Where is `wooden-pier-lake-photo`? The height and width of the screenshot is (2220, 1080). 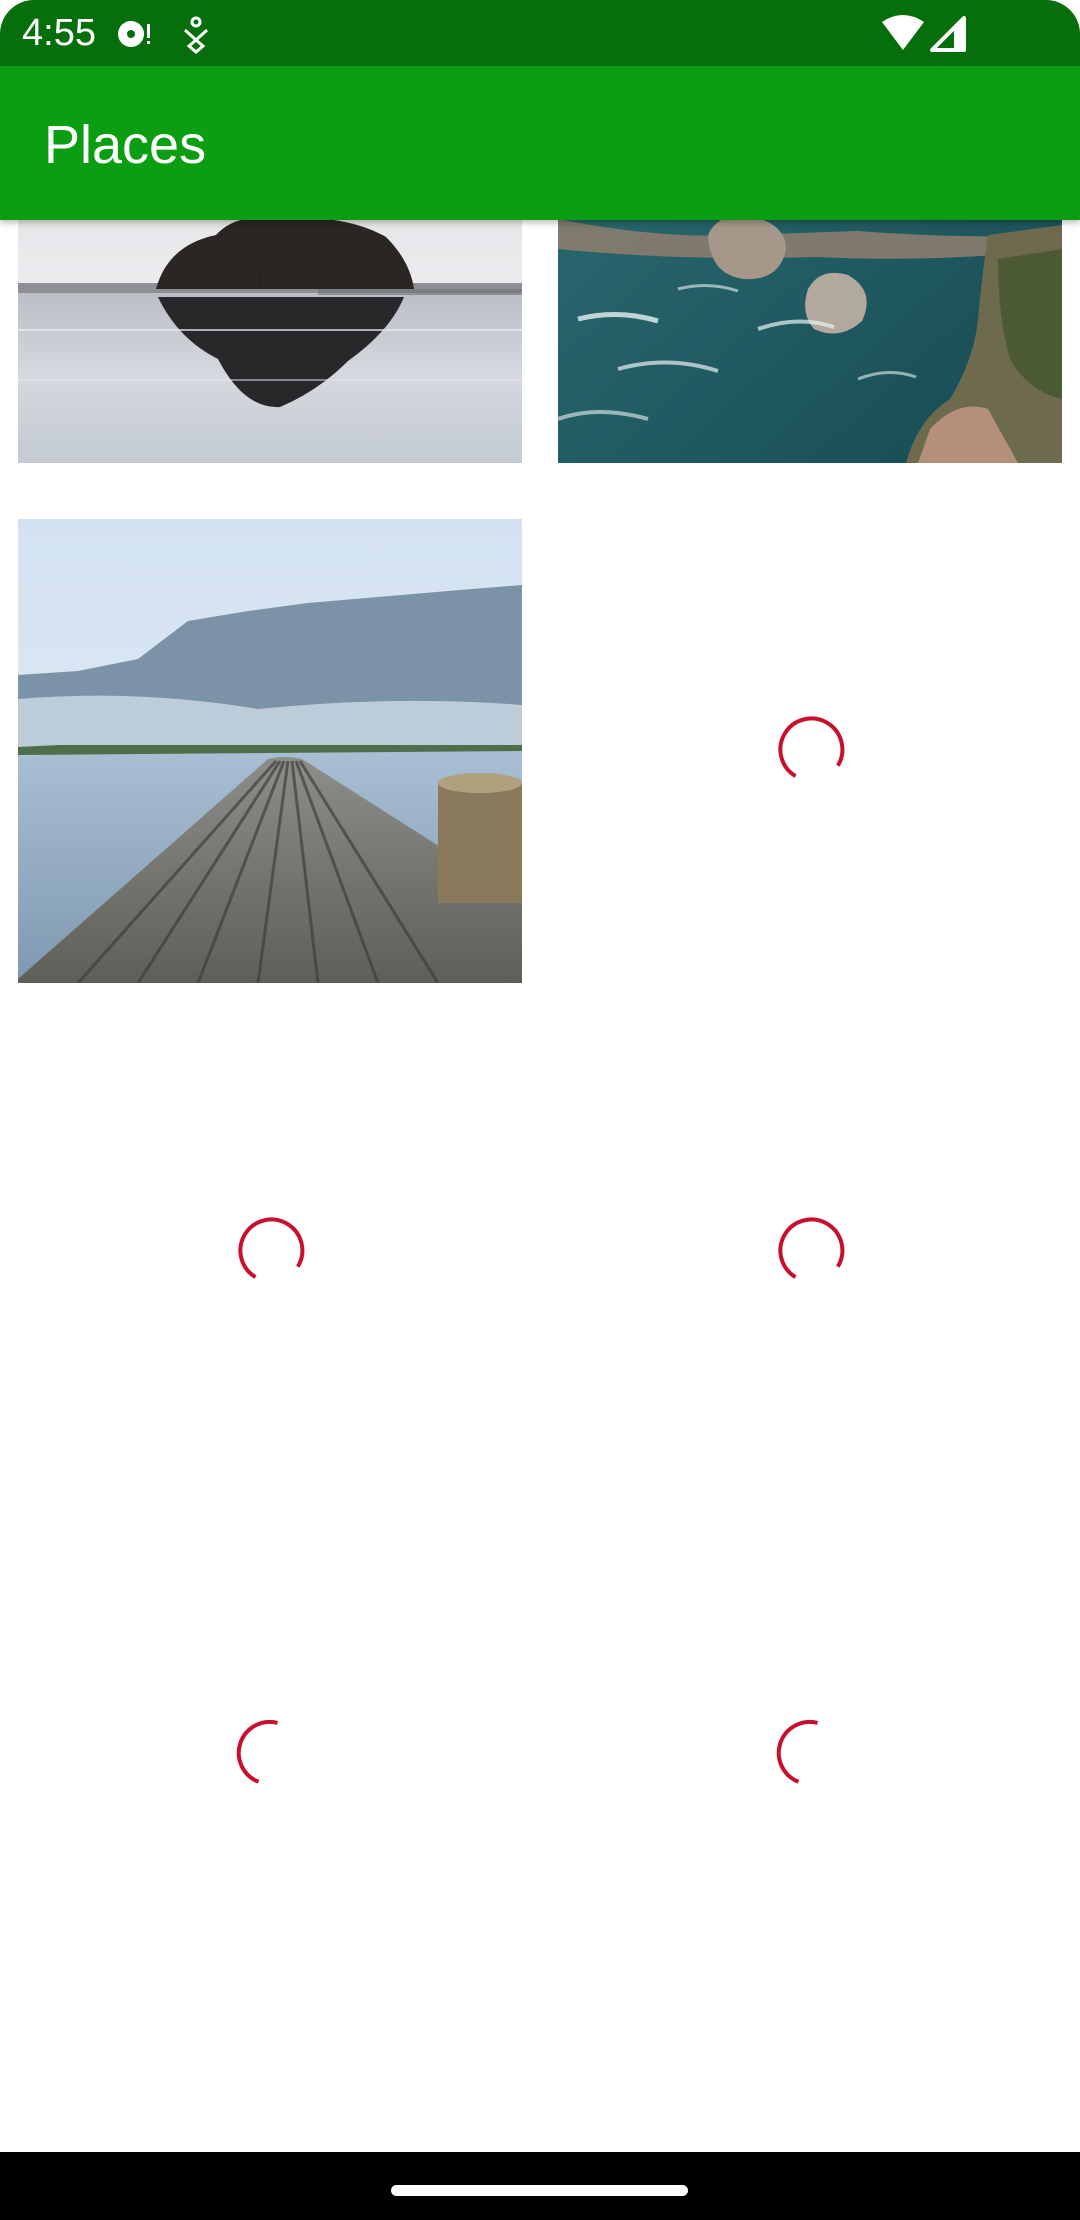 wooden-pier-lake-photo is located at coordinates (270, 751).